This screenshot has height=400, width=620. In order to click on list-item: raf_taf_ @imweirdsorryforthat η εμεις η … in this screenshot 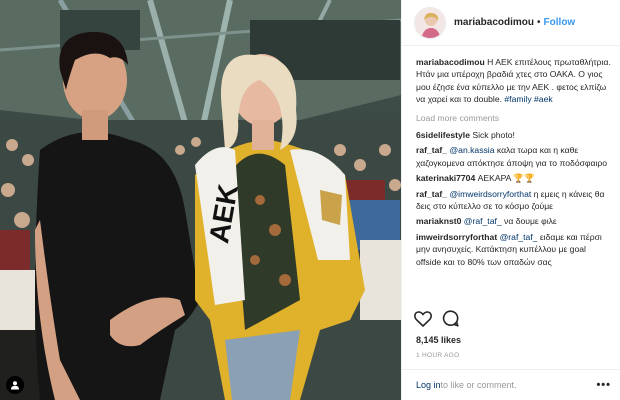, I will do `click(514, 200)`.